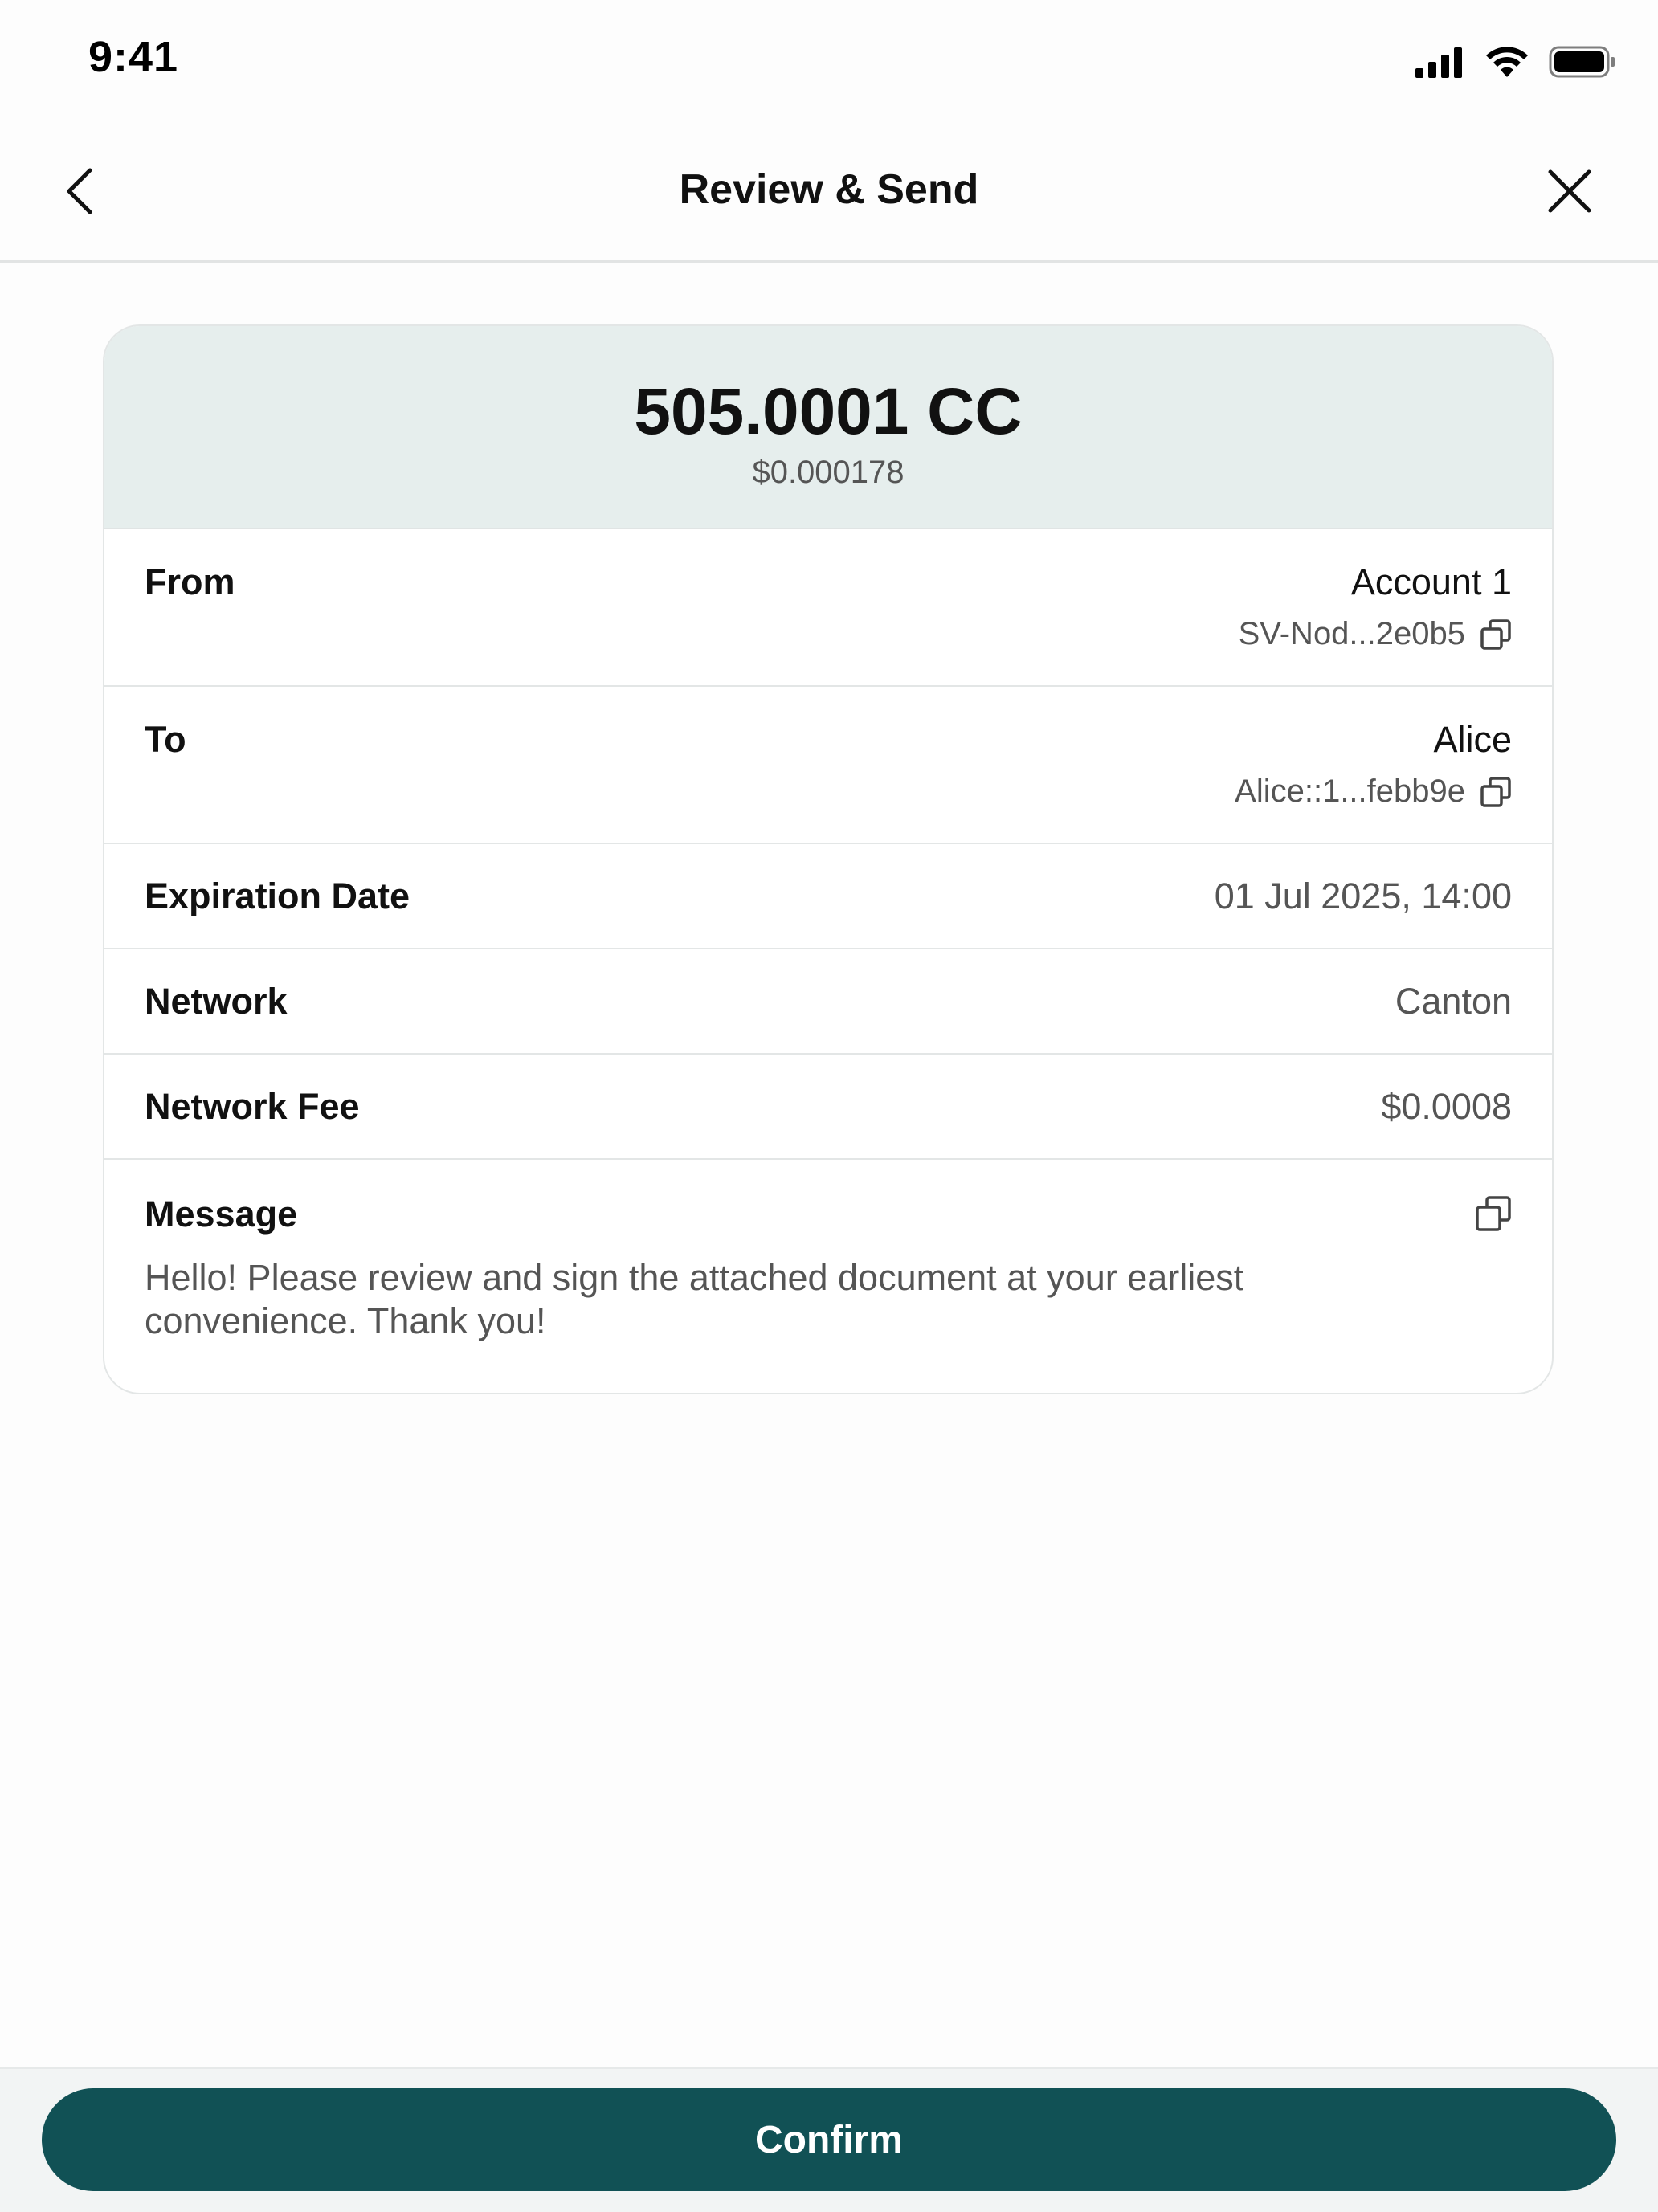 This screenshot has width=1658, height=2212. I want to click on wifi-icon, so click(1507, 62).